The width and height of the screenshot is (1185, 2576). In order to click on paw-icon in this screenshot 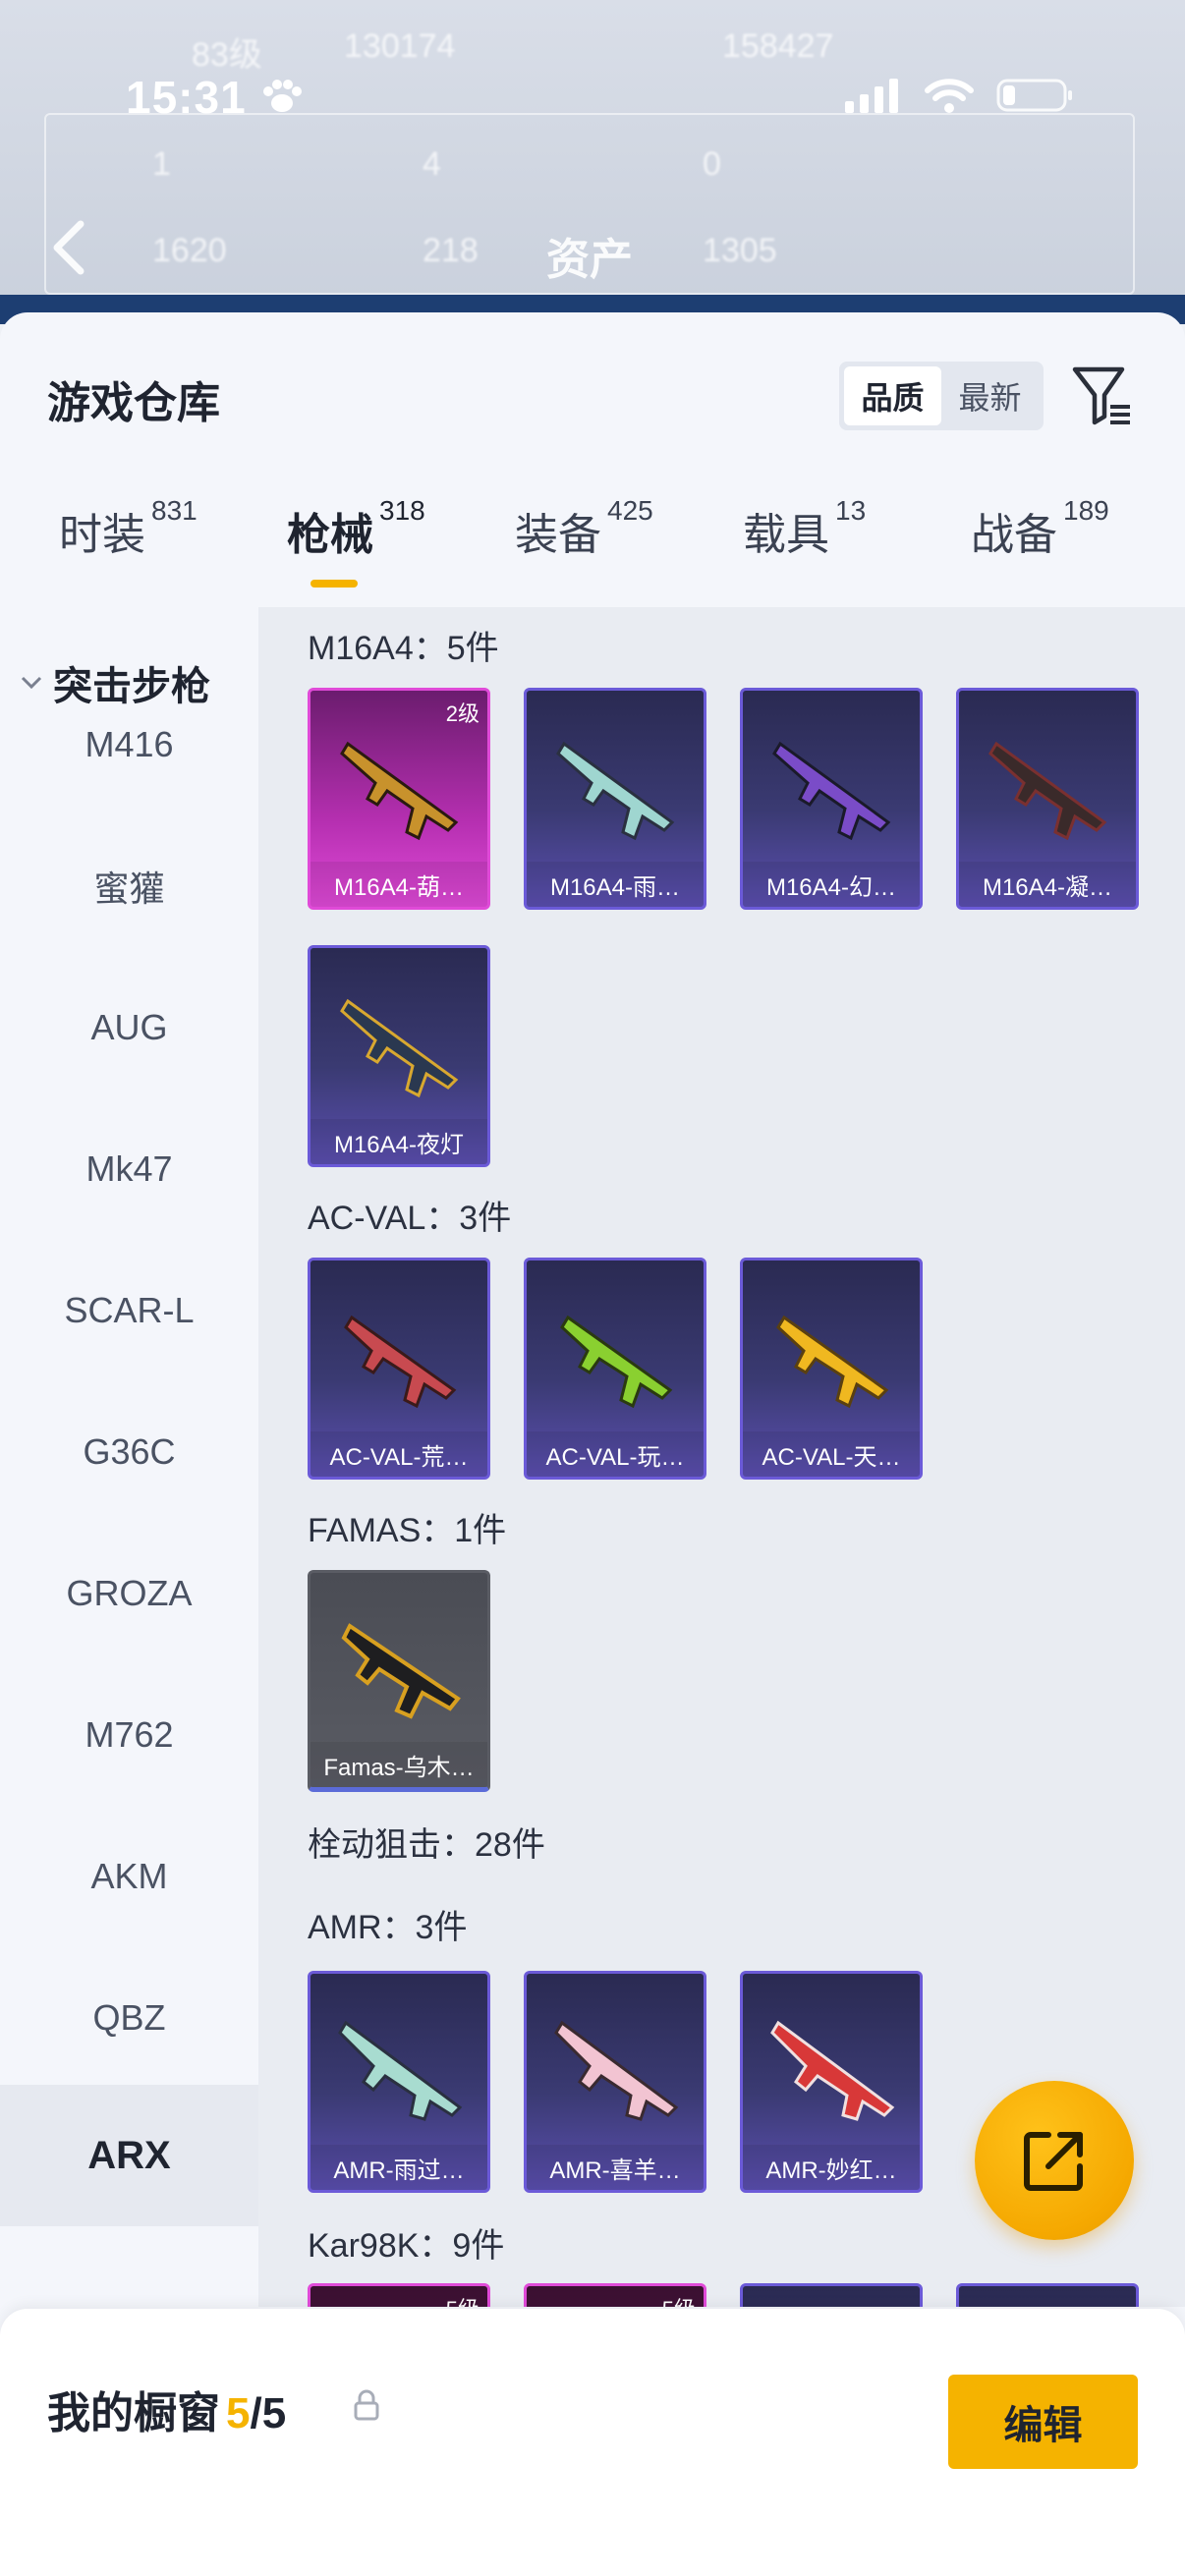, I will do `click(283, 96)`.